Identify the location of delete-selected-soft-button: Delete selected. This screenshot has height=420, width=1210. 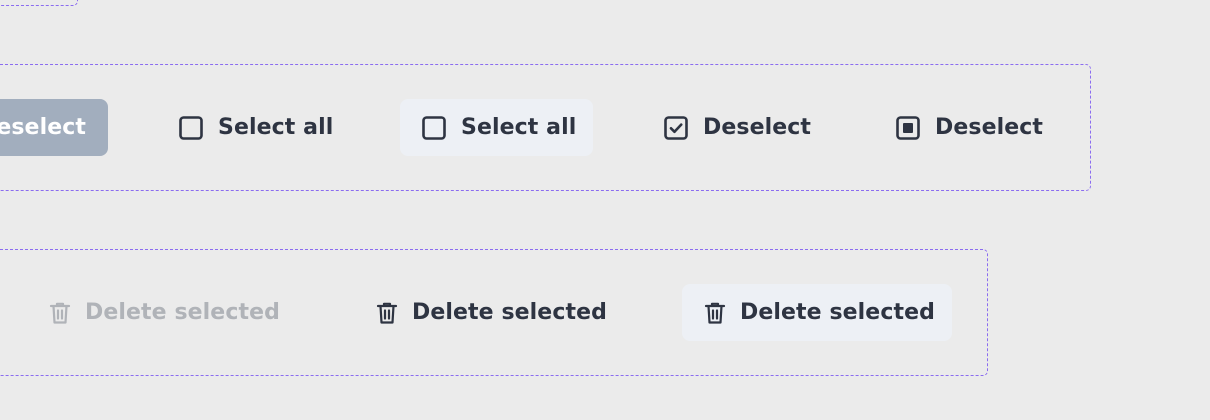
(817, 312).